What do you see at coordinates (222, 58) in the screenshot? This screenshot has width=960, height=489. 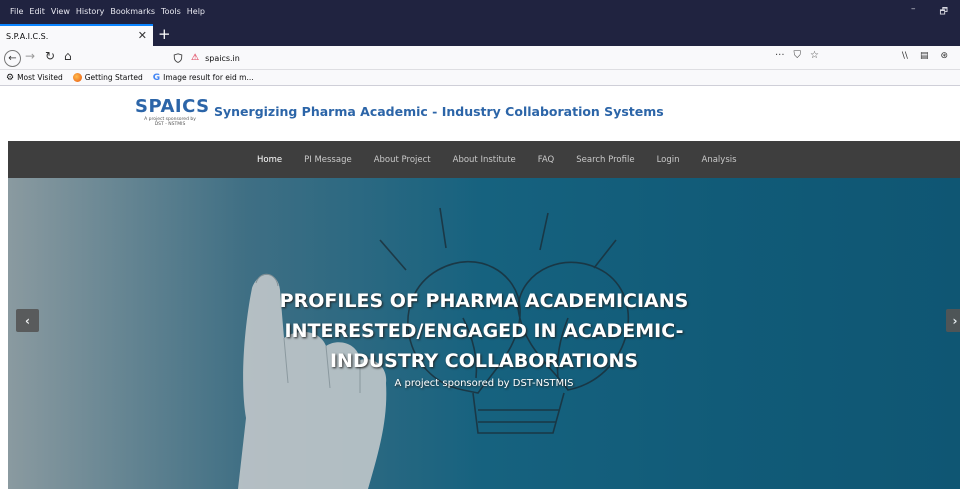 I see `url-text: spaics.in` at bounding box center [222, 58].